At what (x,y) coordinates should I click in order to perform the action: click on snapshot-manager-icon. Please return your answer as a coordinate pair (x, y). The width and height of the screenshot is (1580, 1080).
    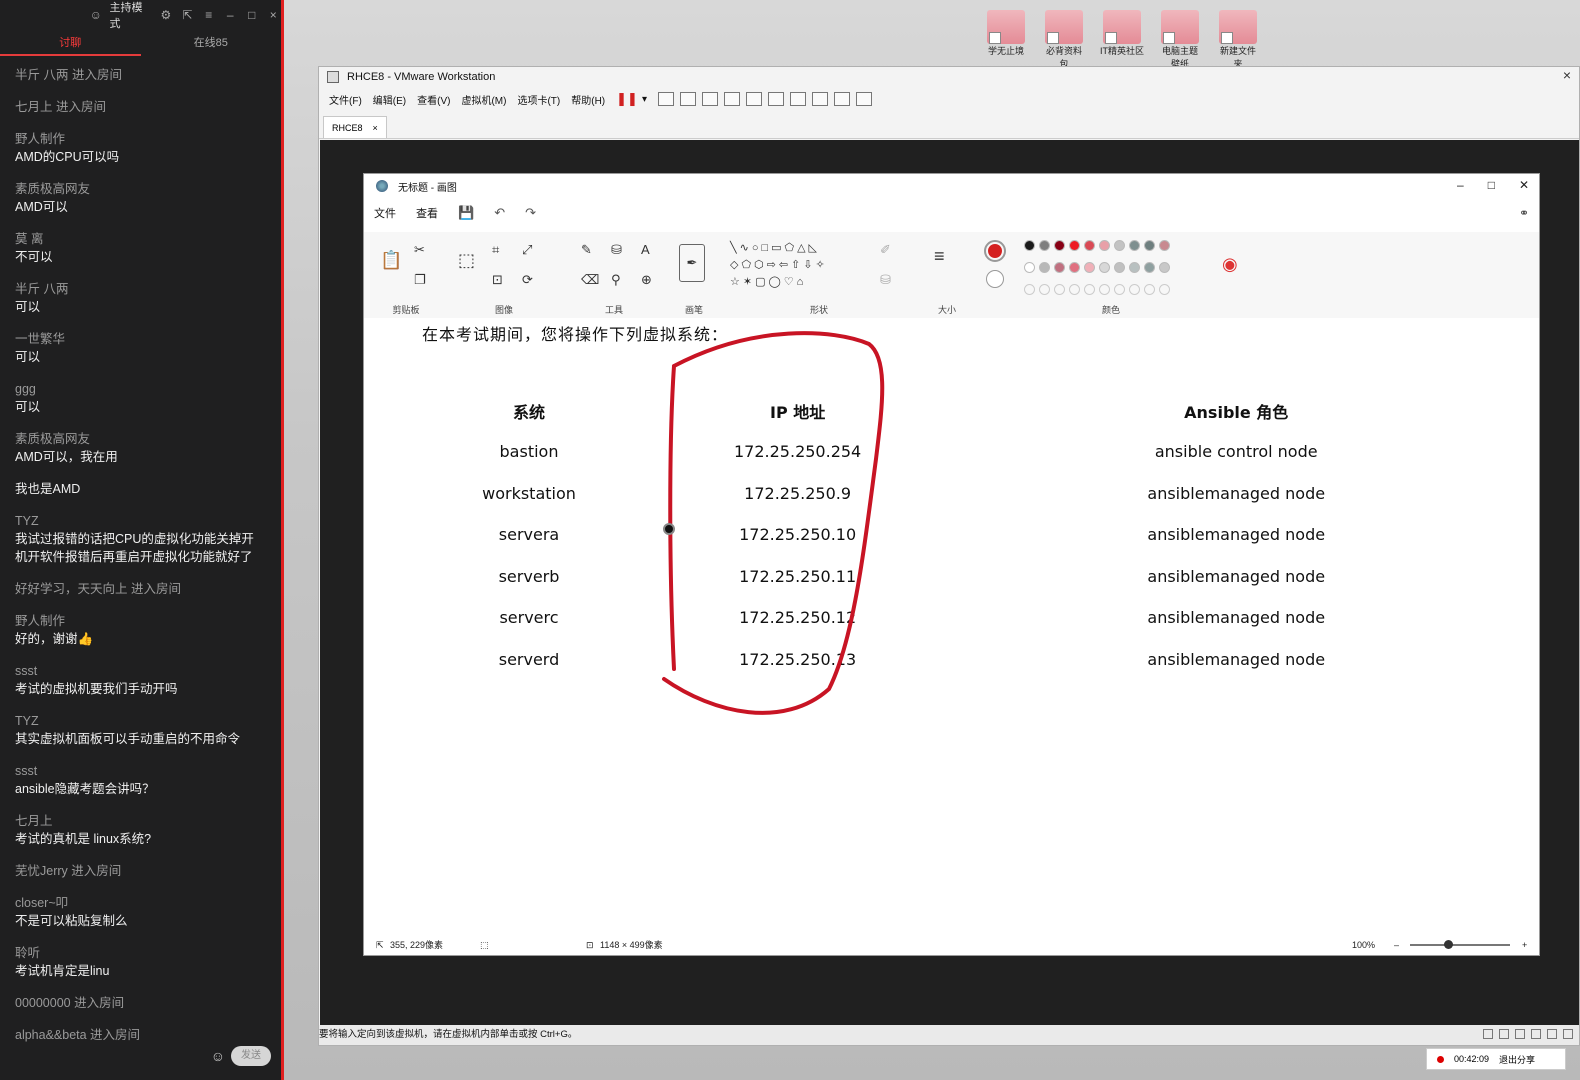
    Looking at the image, I should click on (731, 99).